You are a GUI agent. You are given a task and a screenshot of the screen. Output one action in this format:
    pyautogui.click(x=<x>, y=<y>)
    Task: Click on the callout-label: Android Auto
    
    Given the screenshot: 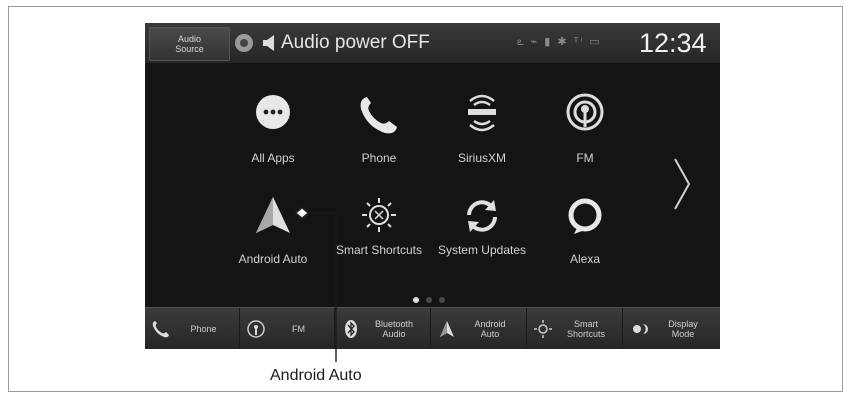 What is the action you would take?
    pyautogui.click(x=316, y=375)
    